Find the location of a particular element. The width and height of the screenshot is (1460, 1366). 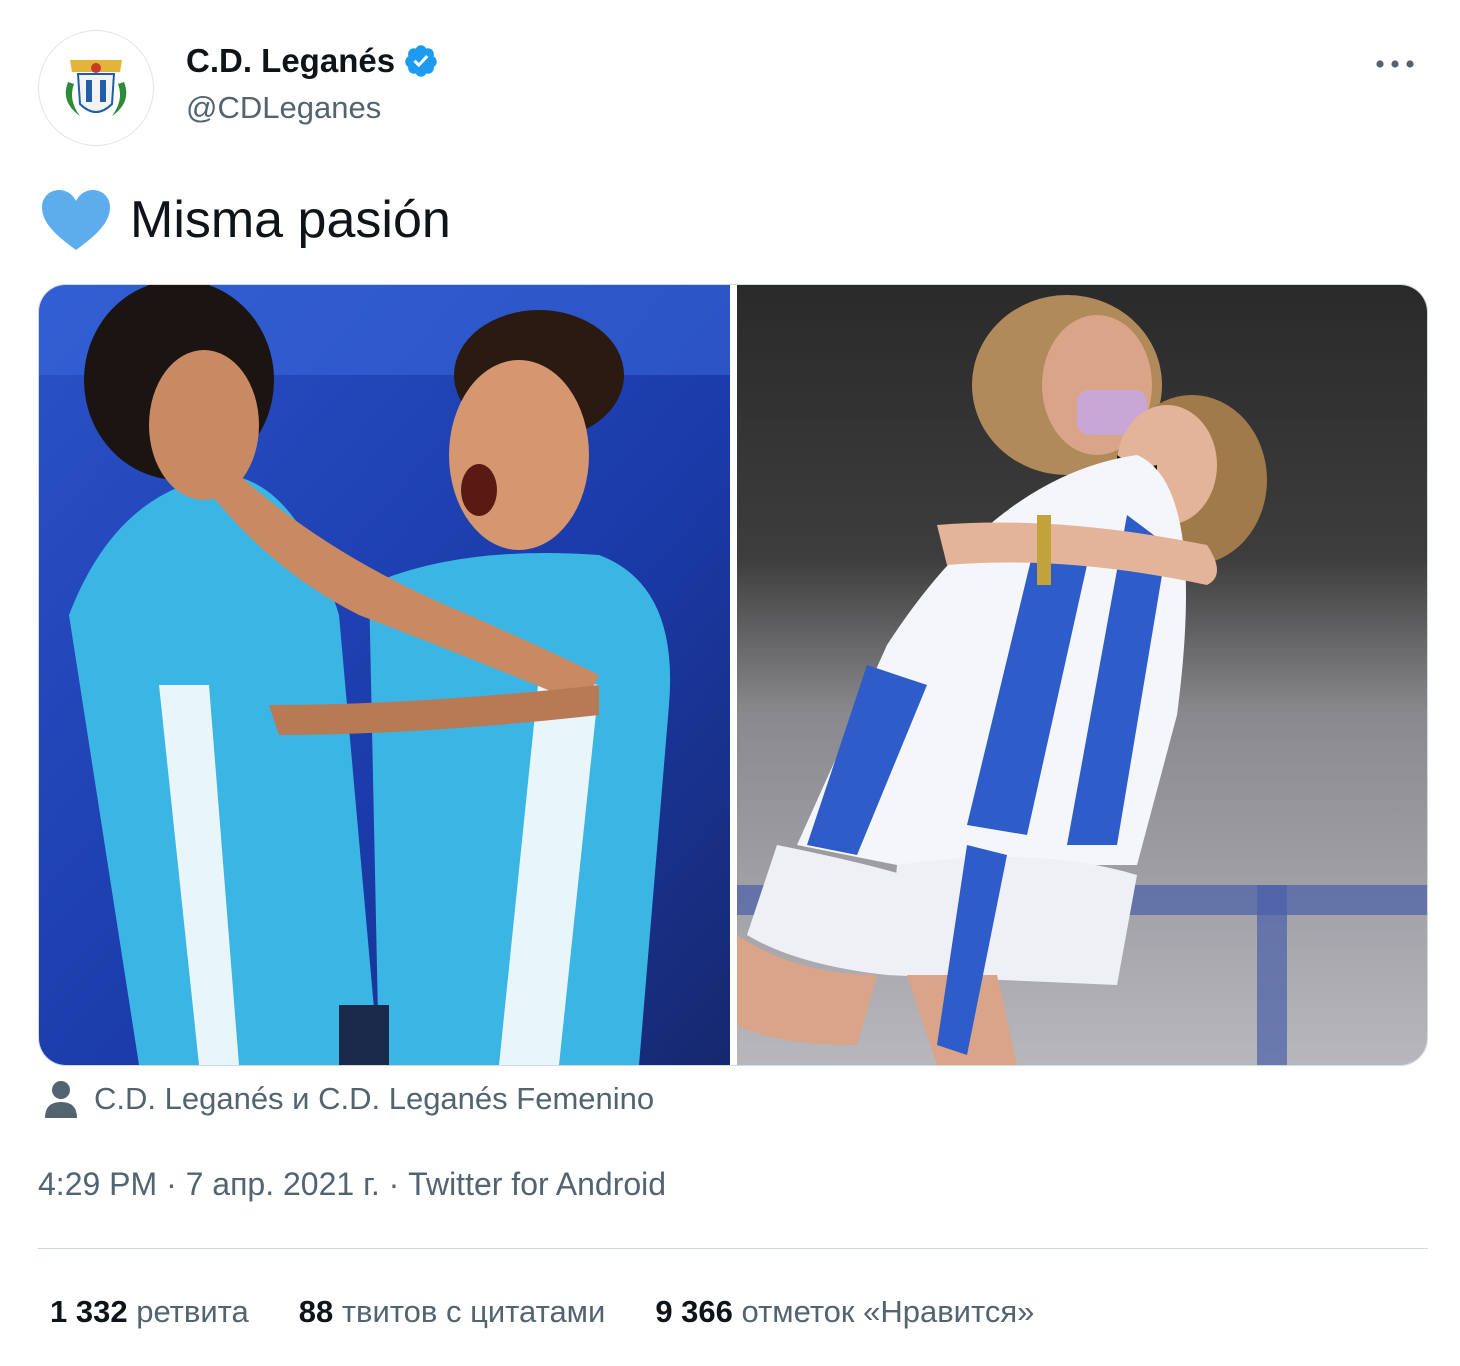

retweets-stat: 1 332 ретвита is located at coordinates (149, 1312).